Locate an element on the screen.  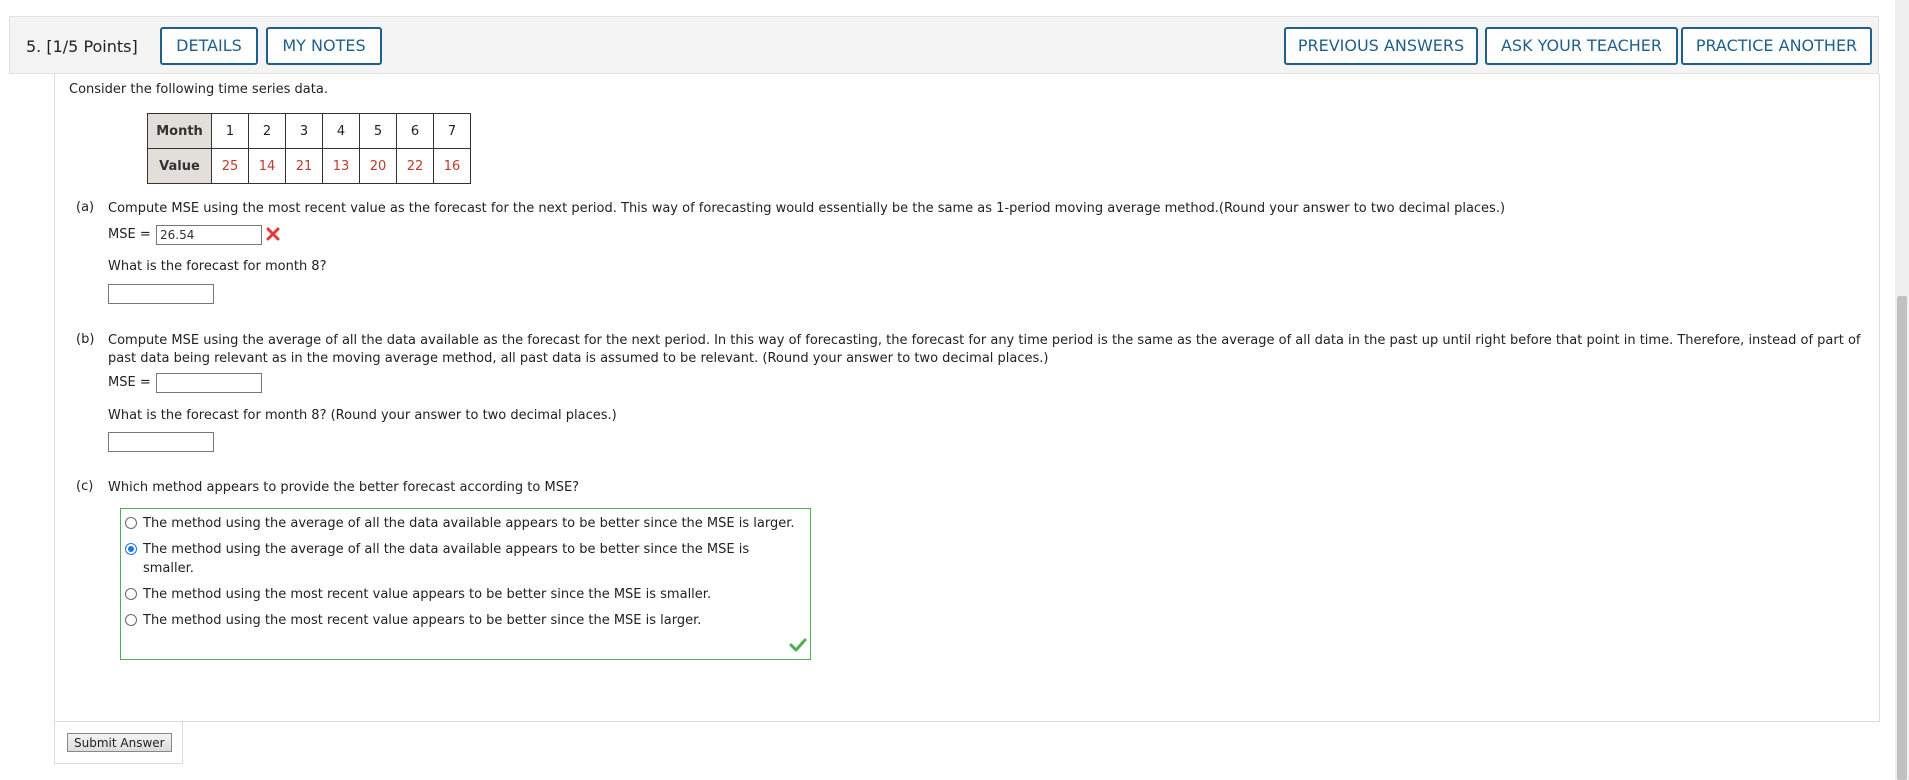
part-a-forecast-input is located at coordinates (161, 294).